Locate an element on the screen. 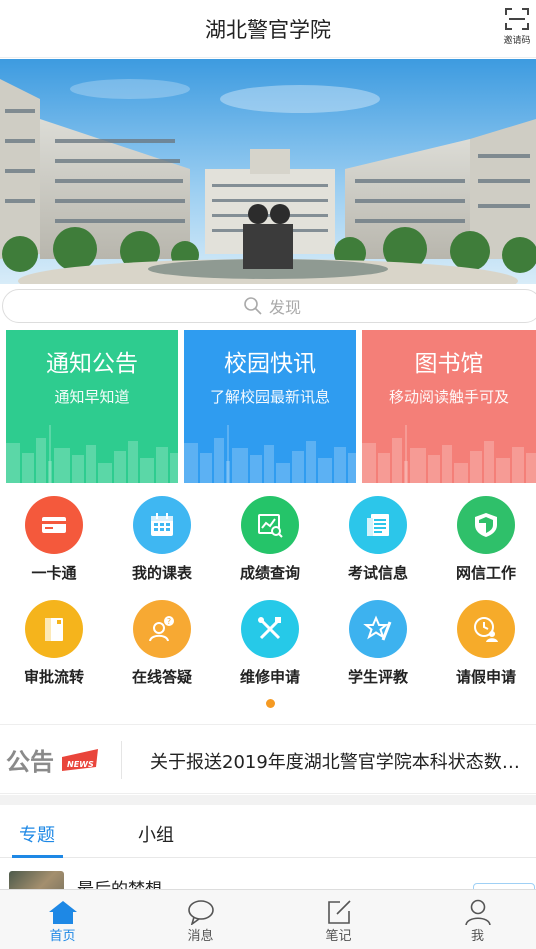  page-indicator-dot is located at coordinates (270, 703).